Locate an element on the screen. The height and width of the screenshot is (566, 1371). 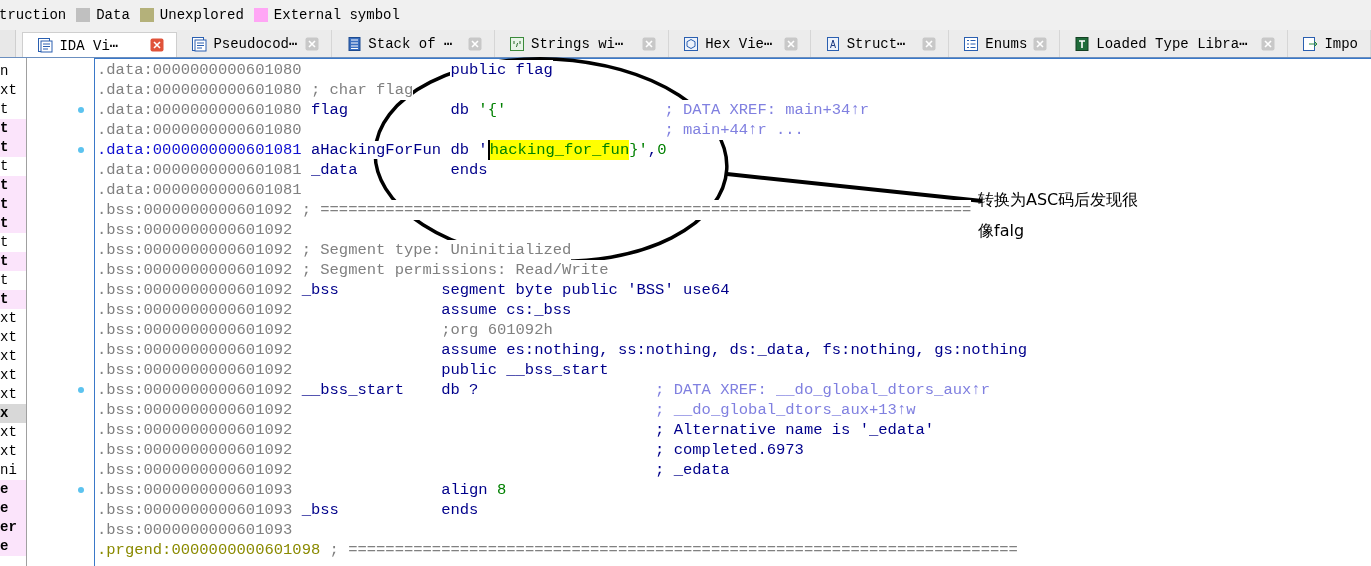
tab is located at coordinates (8, 43).